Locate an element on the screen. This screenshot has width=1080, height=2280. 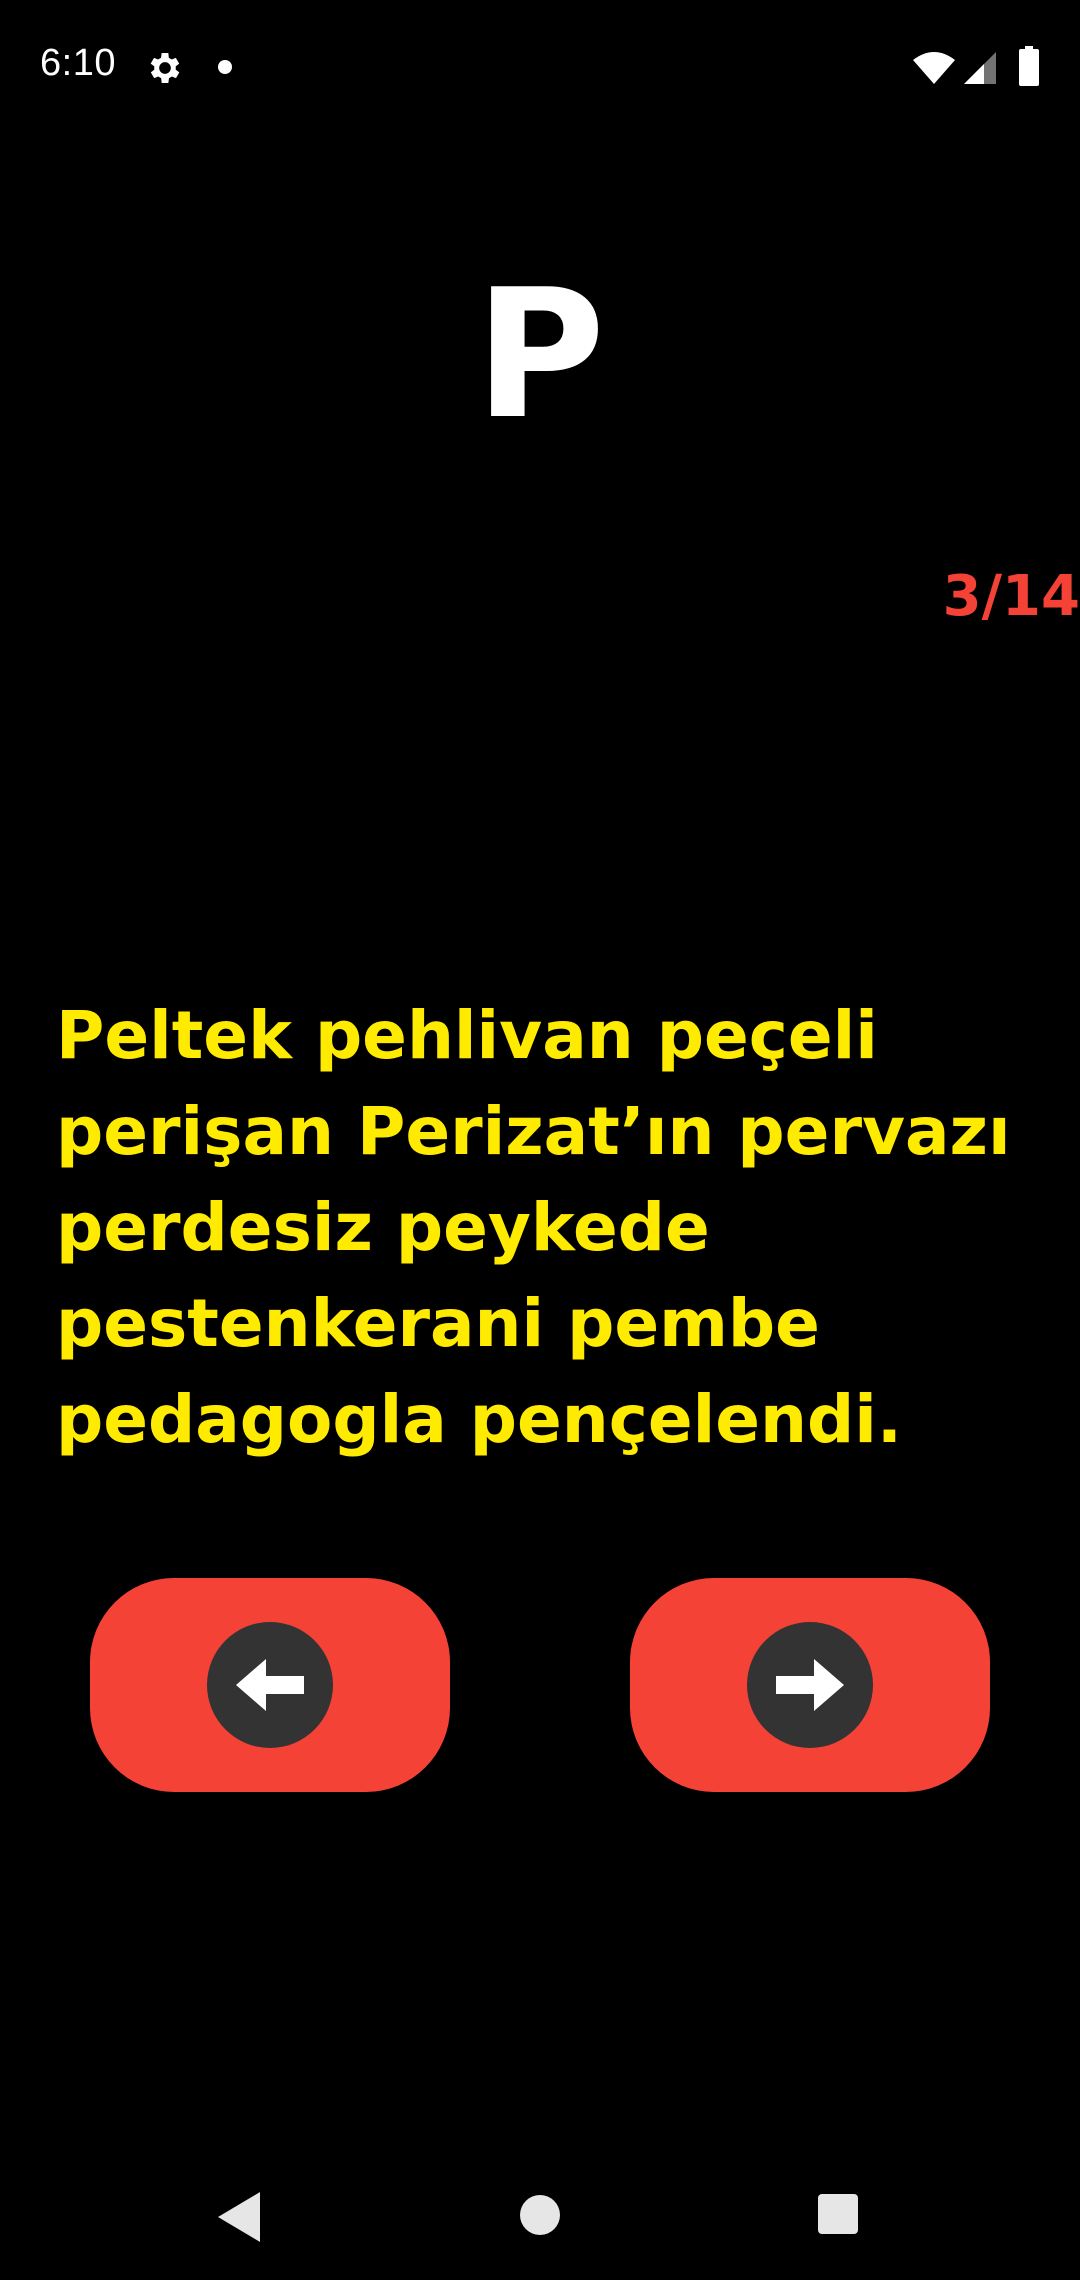
status-bar: 6:10 is located at coordinates (540, 68).